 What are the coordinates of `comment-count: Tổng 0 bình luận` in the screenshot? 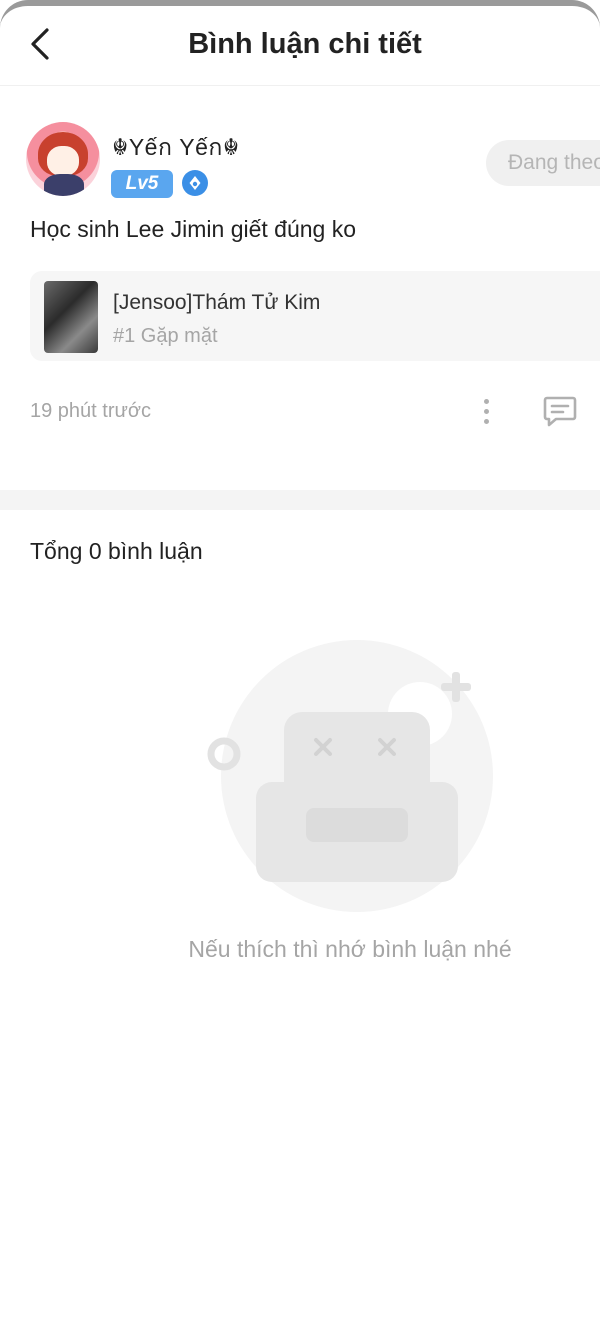 It's located at (116, 551).